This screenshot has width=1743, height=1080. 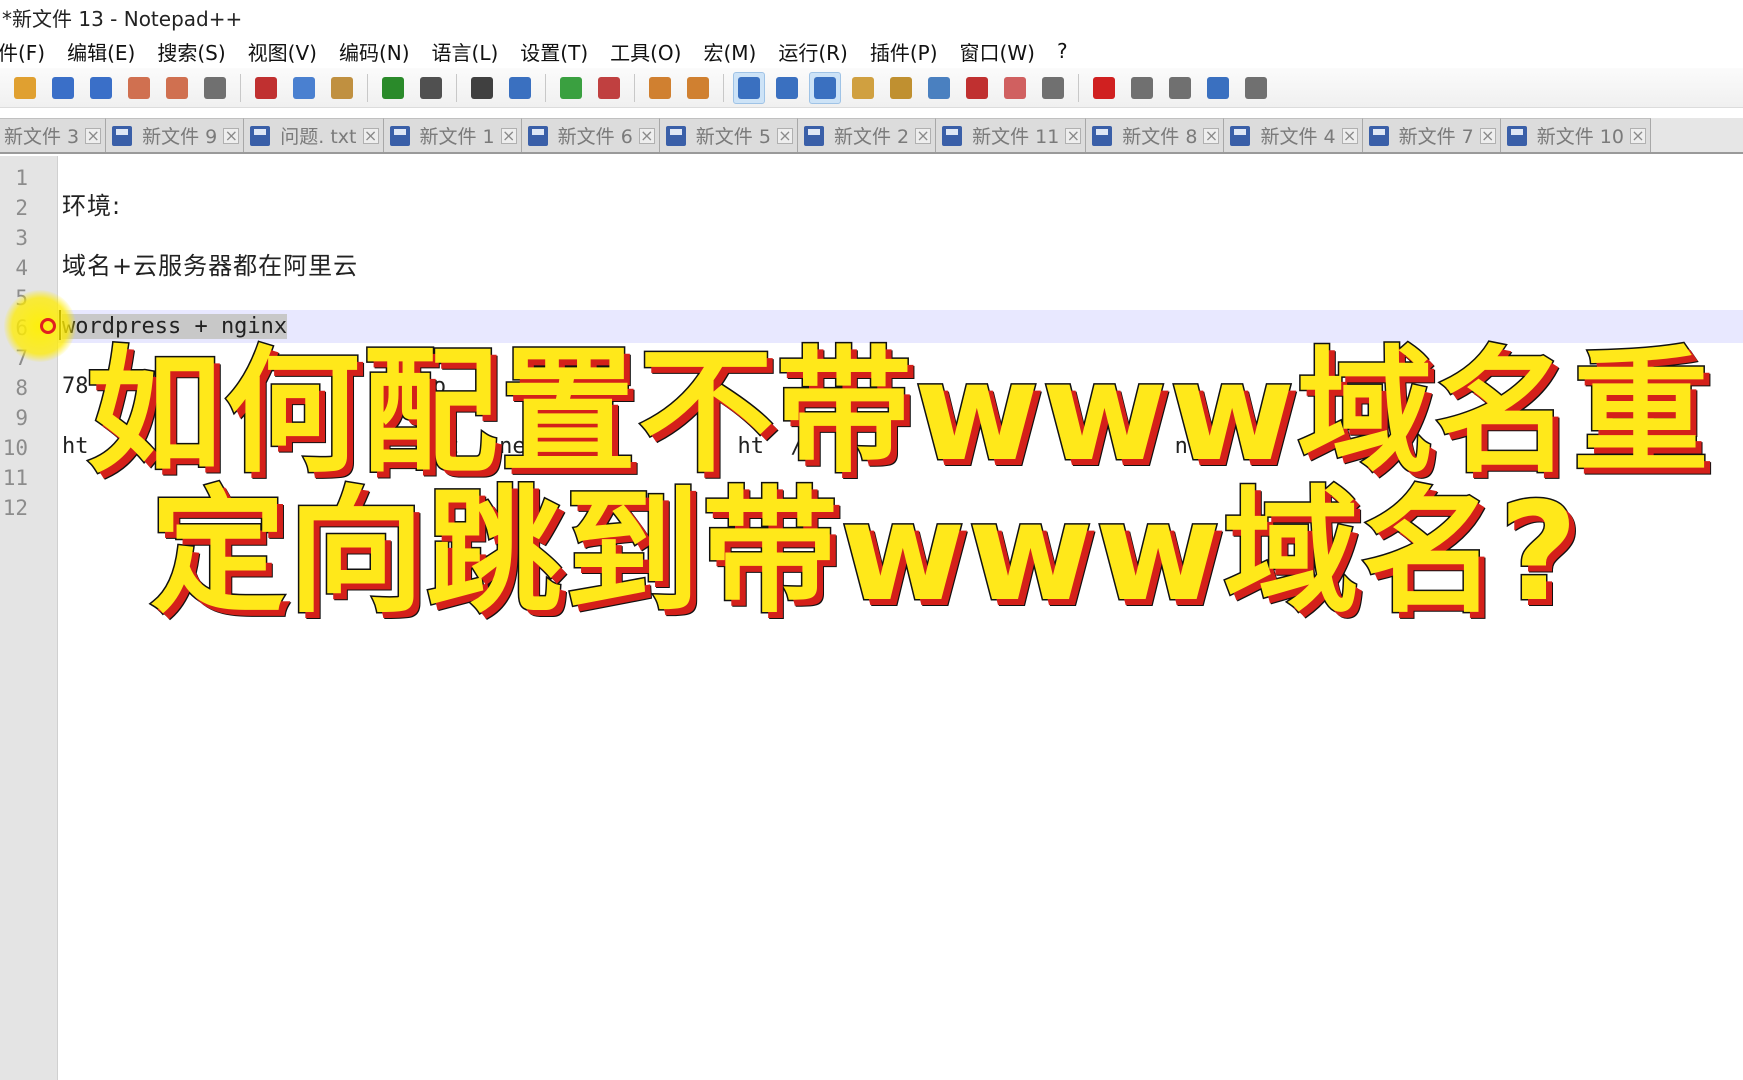 I want to click on overlay-caption-line-1: 如何配置不带www域名重, so click(x=898, y=413).